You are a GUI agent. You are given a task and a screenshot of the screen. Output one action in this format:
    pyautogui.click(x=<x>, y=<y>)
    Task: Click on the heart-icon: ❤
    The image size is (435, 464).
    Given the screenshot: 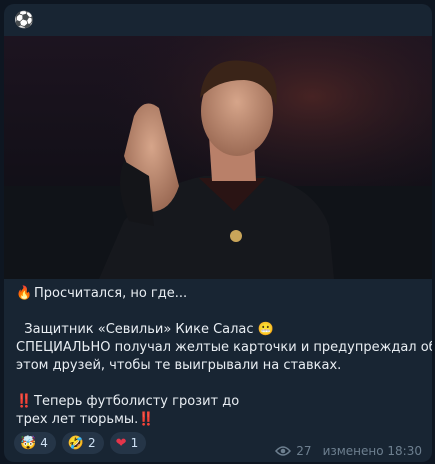 What is the action you would take?
    pyautogui.click(x=121, y=443)
    